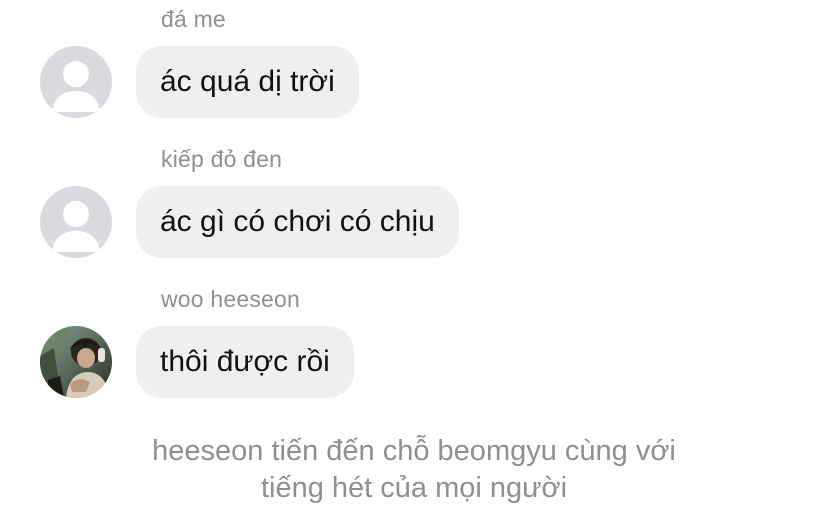 The image size is (828, 527). What do you see at coordinates (230, 299) in the screenshot?
I see `sender-name: woo heeseon` at bounding box center [230, 299].